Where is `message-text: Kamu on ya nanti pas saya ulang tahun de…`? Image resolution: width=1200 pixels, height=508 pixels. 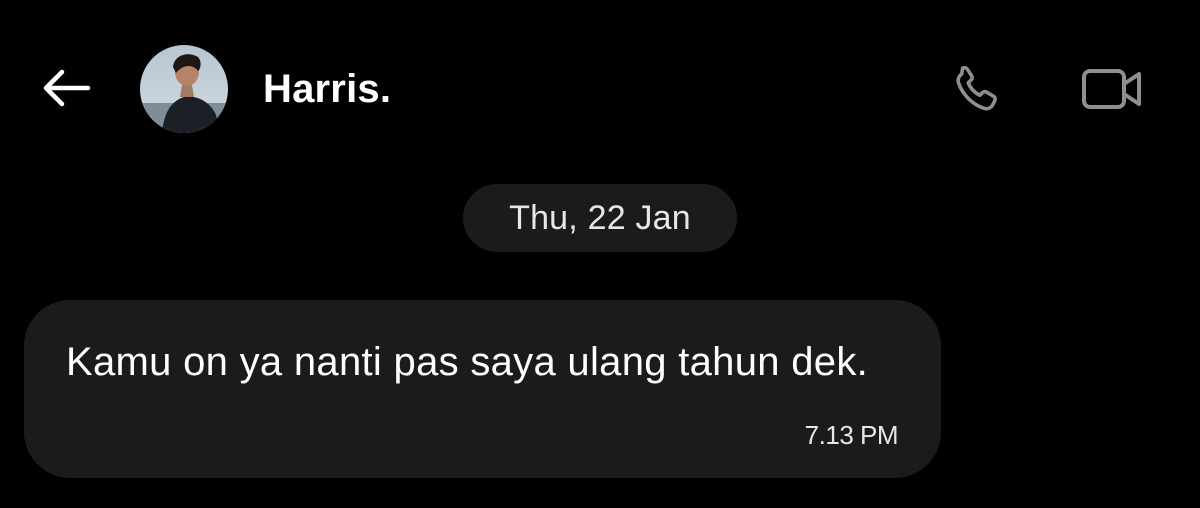 message-text: Kamu on ya nanti pas saya ulang tahun de… is located at coordinates (467, 362).